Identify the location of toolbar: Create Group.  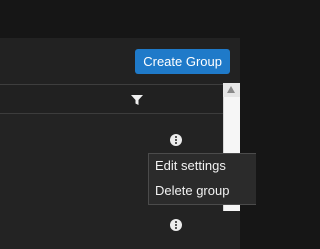
(120, 61).